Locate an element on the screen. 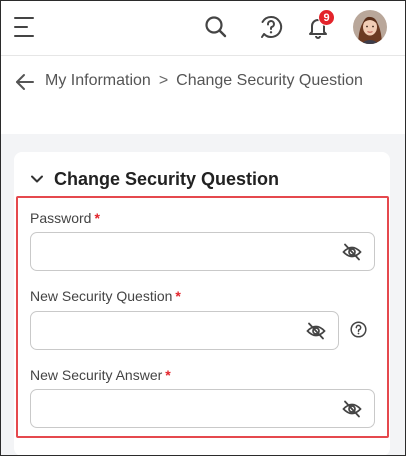 The image size is (406, 456). security-question-field is located at coordinates (184, 330).